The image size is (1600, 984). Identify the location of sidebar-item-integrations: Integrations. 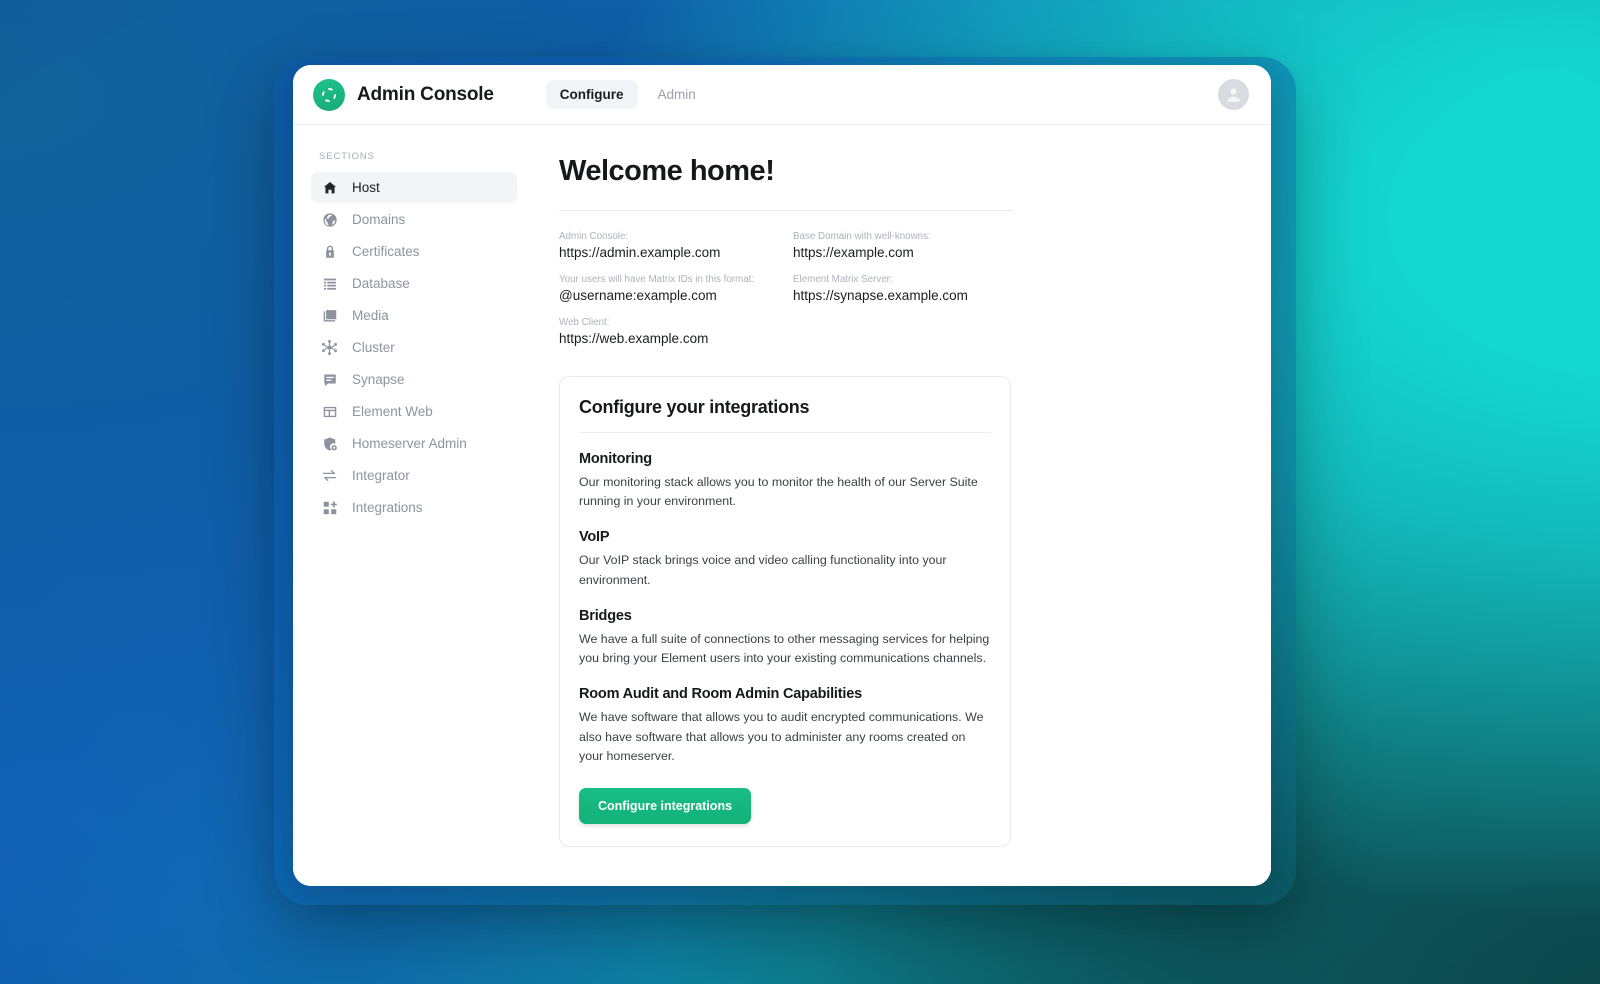
(414, 507).